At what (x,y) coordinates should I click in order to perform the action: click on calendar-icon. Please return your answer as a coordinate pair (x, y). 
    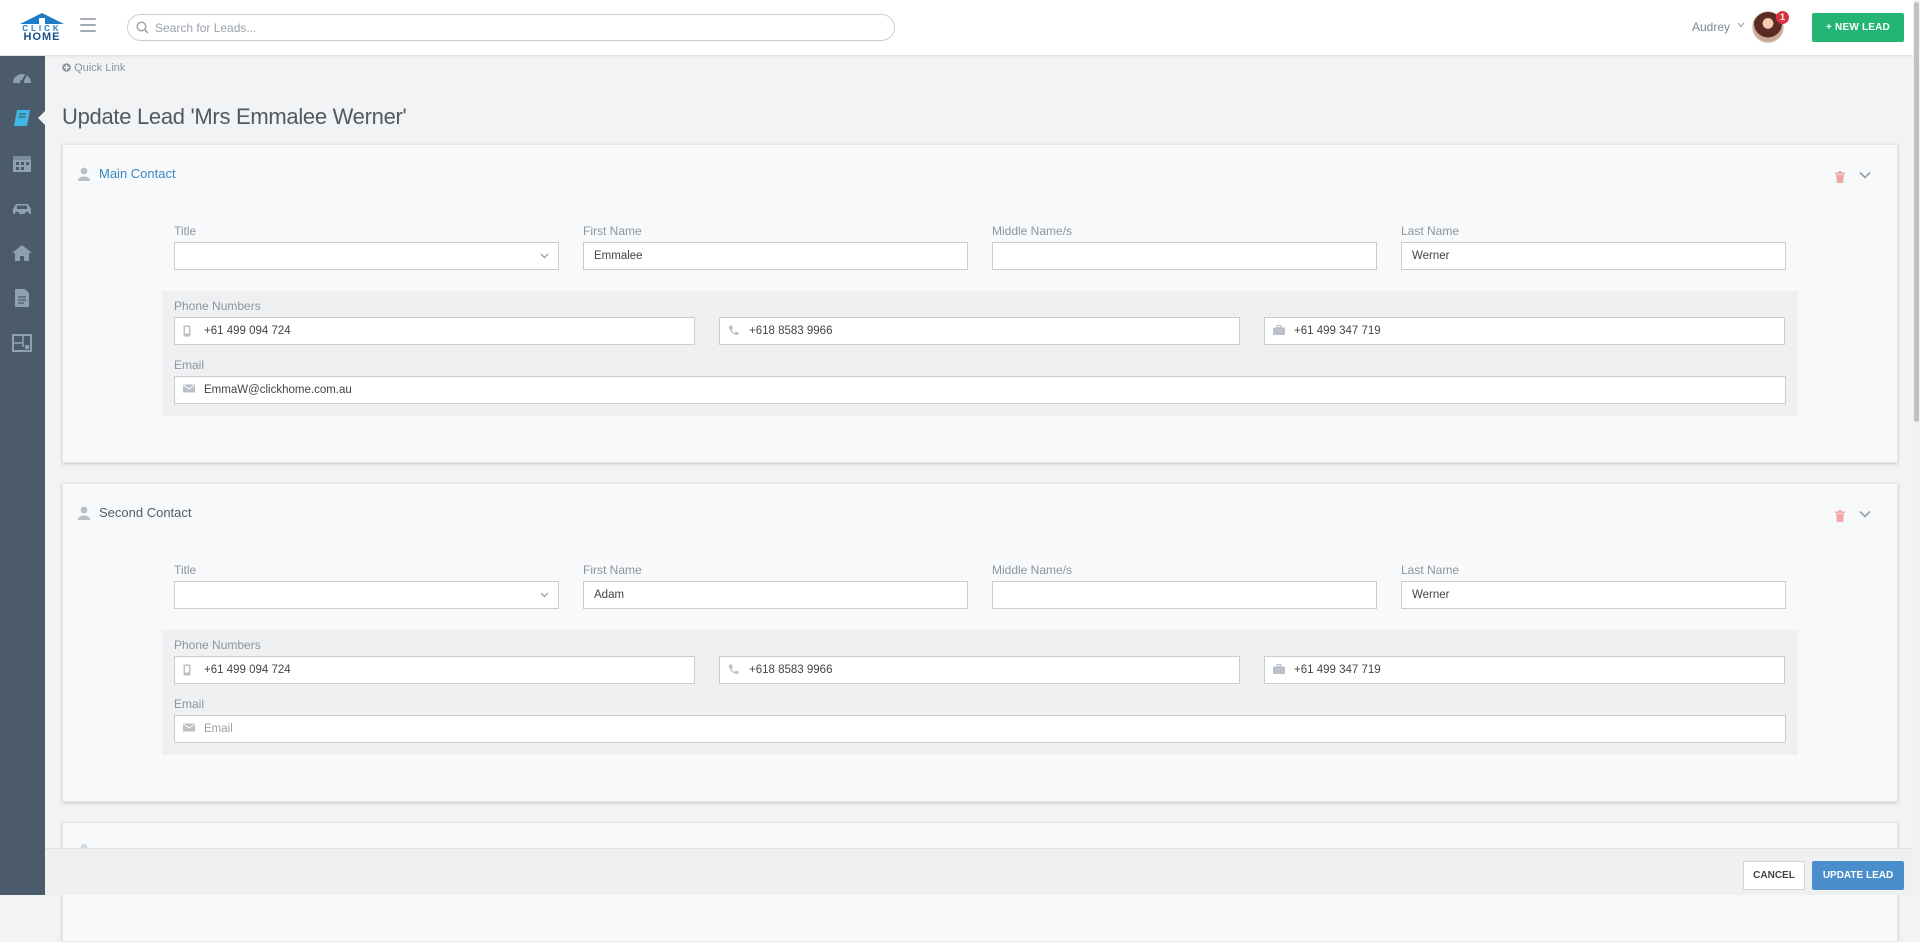
    Looking at the image, I should click on (22, 164).